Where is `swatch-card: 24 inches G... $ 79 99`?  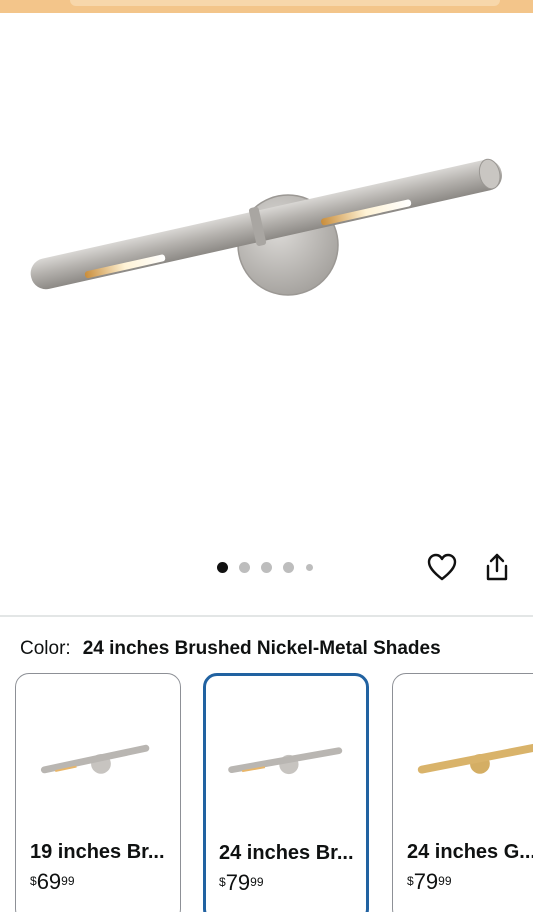
swatch-card: 24 inches G... $ 79 99 is located at coordinates (462, 792).